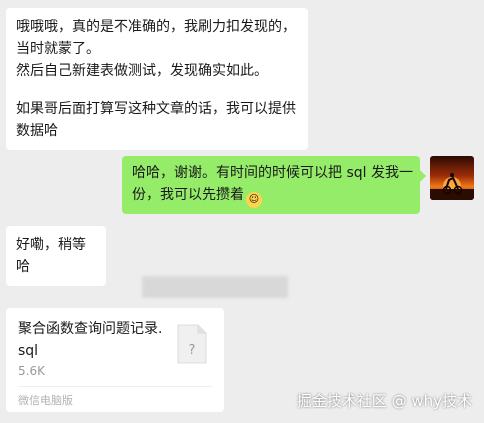 The width and height of the screenshot is (484, 423). What do you see at coordinates (215, 287) in the screenshot?
I see `redacted-content` at bounding box center [215, 287].